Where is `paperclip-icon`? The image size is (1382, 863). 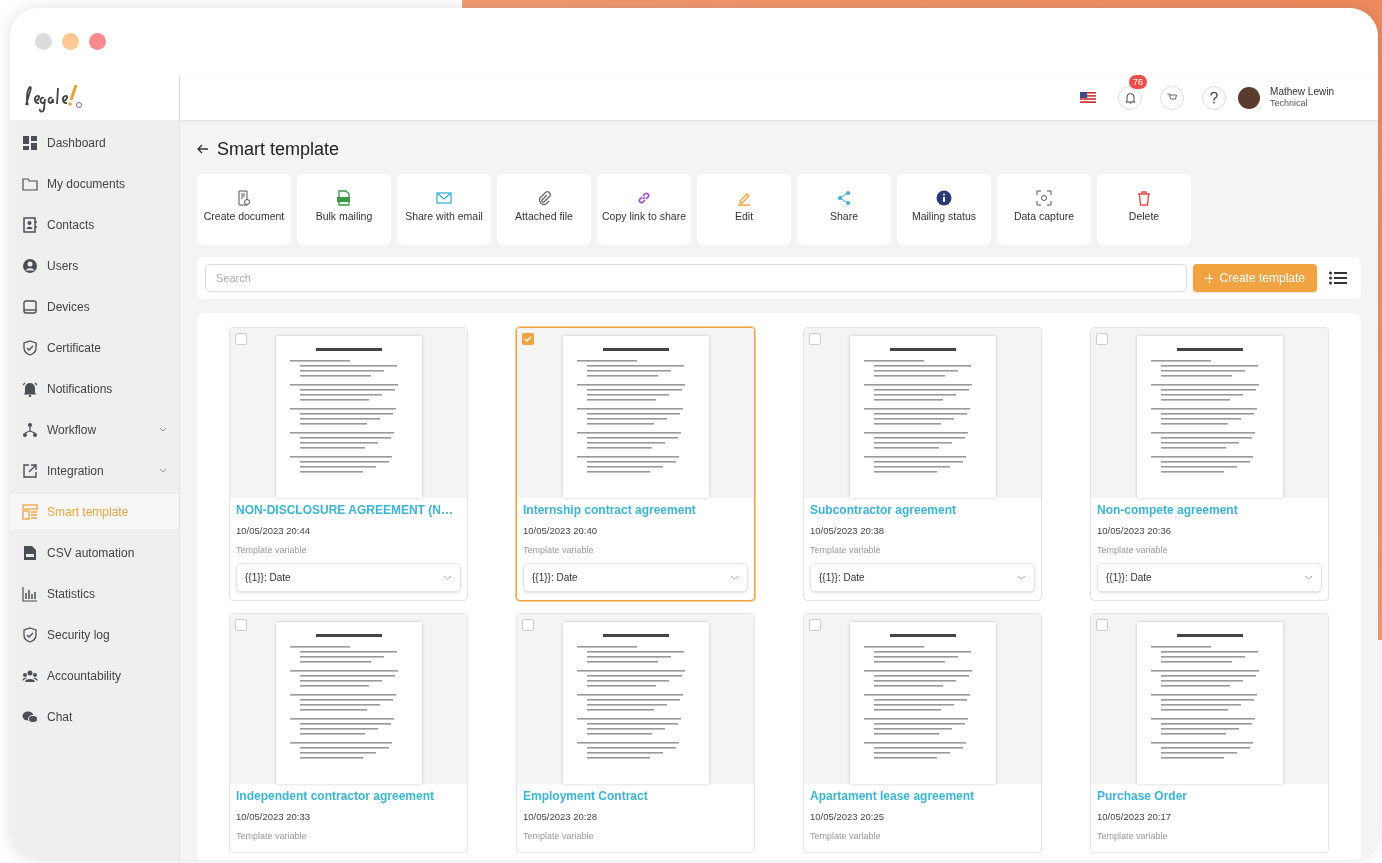
paperclip-icon is located at coordinates (544, 198).